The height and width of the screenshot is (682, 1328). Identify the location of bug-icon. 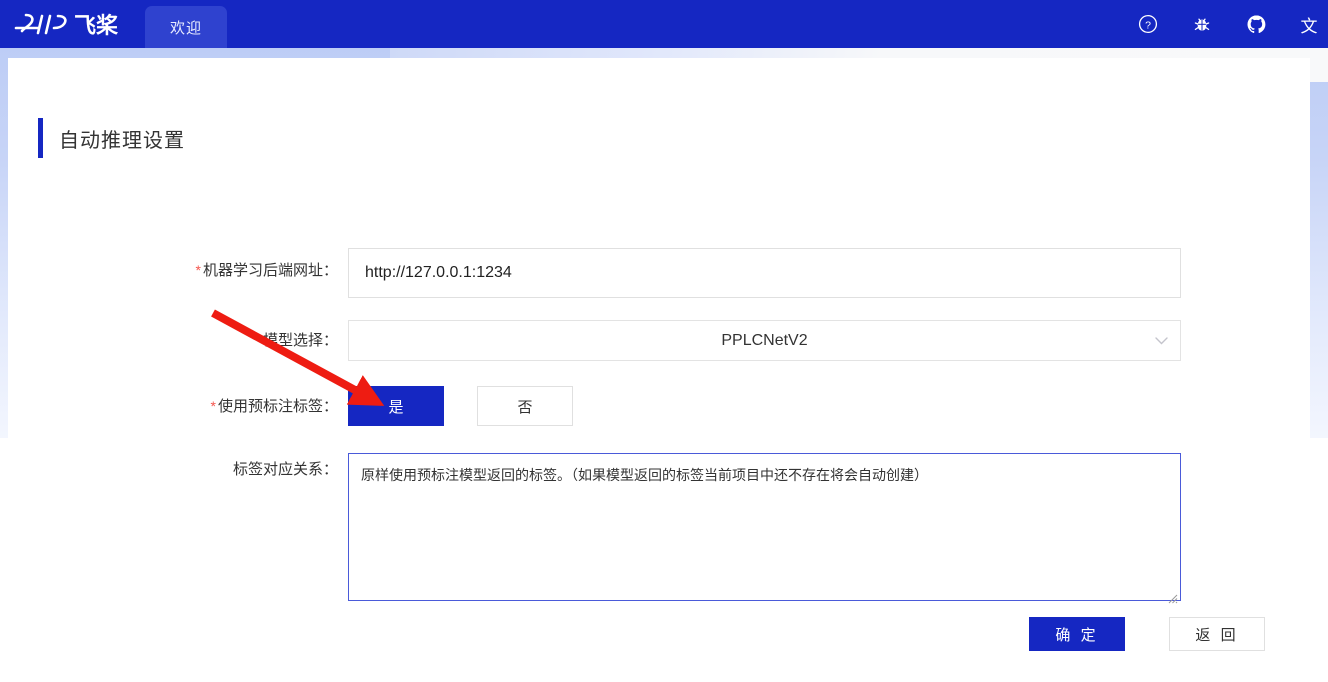
(1202, 24).